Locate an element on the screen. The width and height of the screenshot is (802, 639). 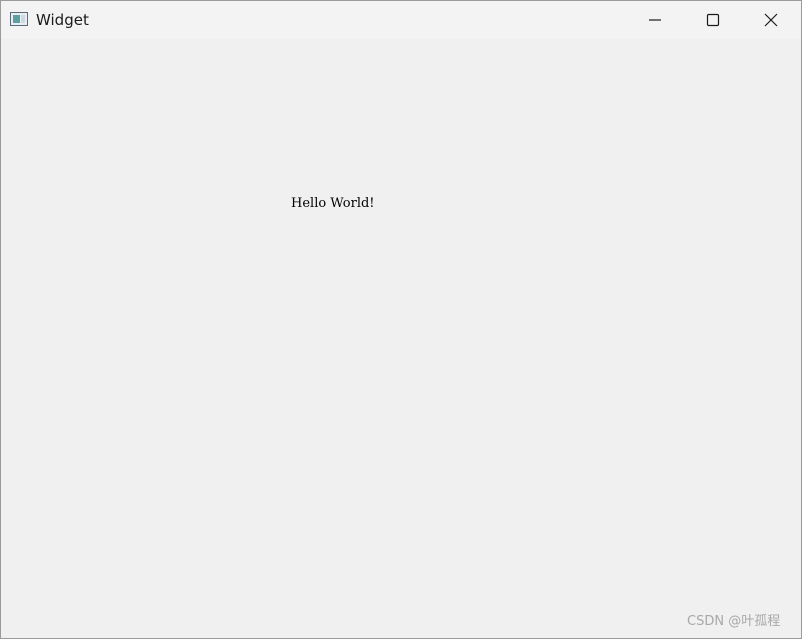
window-title: Widget is located at coordinates (62, 20).